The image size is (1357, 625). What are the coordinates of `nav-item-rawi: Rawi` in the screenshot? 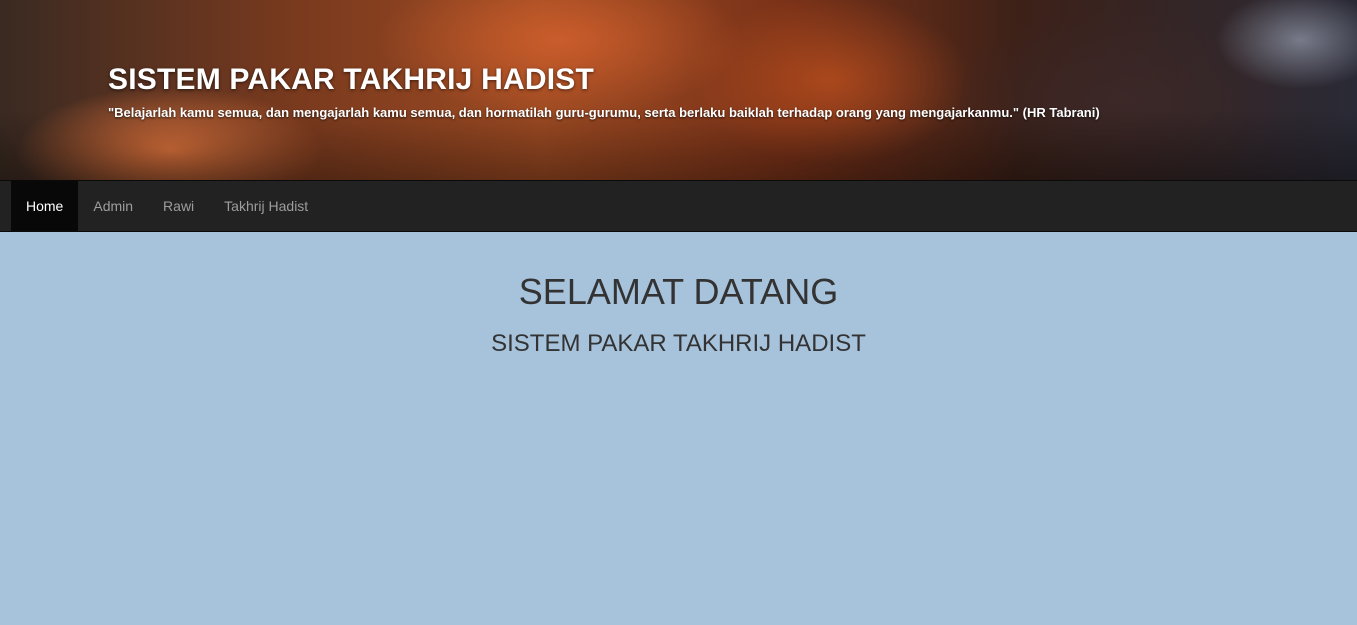 It's located at (178, 206).